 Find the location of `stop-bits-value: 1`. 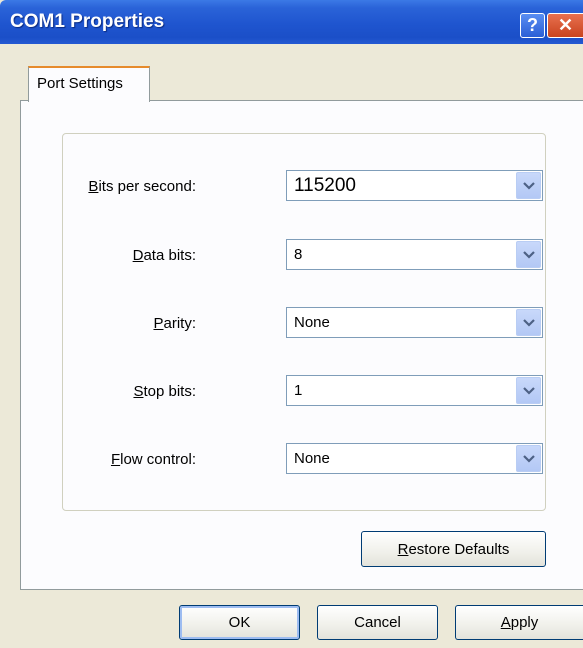

stop-bits-value: 1 is located at coordinates (298, 390).